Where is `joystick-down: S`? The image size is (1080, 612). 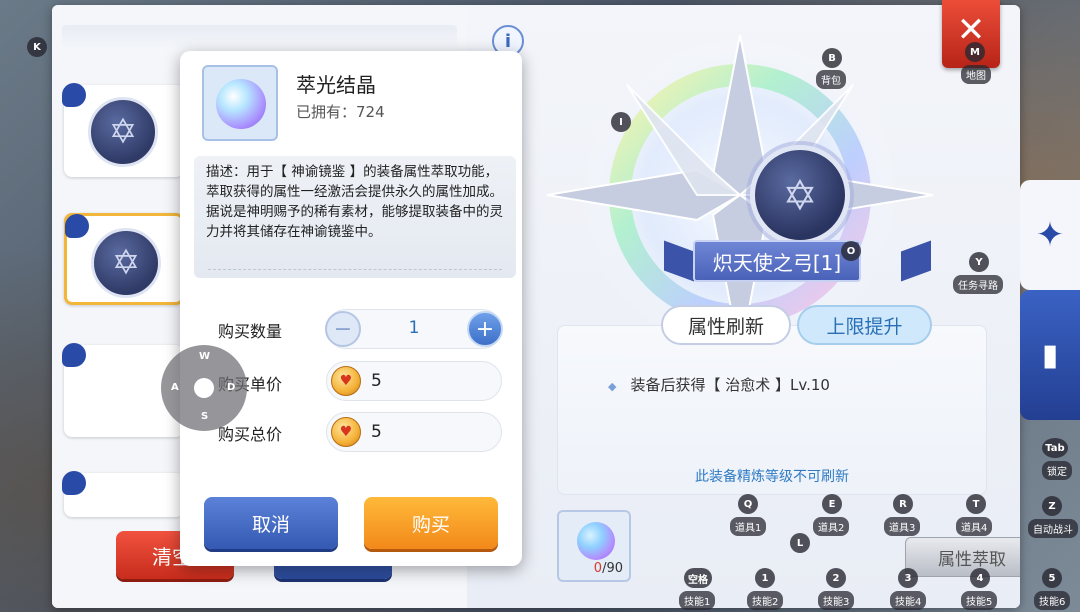 joystick-down: S is located at coordinates (205, 416).